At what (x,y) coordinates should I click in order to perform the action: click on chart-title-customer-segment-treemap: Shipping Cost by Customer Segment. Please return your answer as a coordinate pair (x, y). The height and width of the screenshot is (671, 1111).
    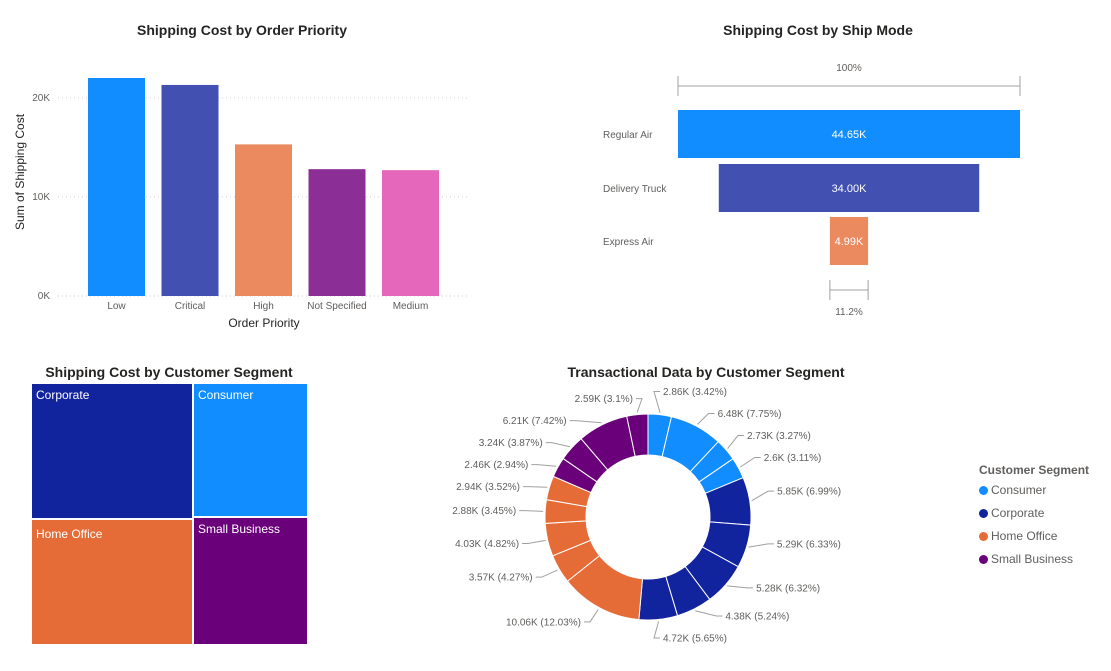
    Looking at the image, I should click on (169, 372).